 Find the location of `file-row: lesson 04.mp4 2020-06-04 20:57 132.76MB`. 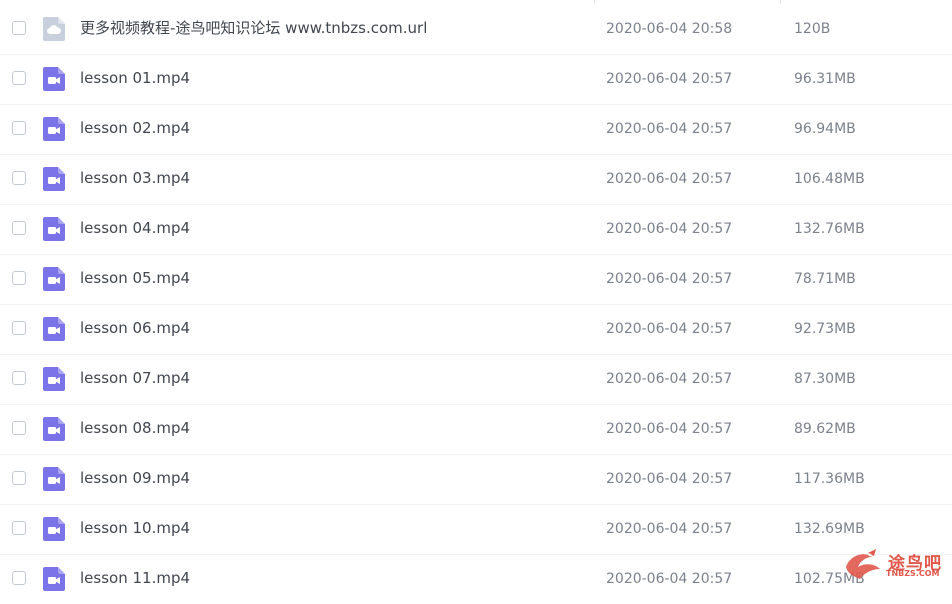

file-row: lesson 04.mp4 2020-06-04 20:57 132.76MB is located at coordinates (476, 229).